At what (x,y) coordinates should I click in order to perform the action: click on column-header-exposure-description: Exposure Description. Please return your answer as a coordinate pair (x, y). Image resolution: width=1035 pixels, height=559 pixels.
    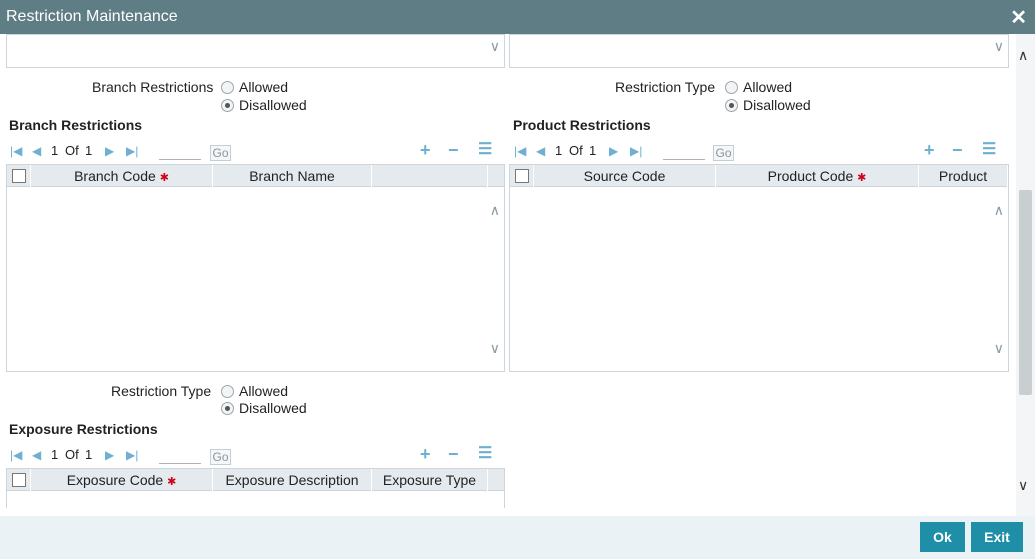
    Looking at the image, I should click on (292, 480).